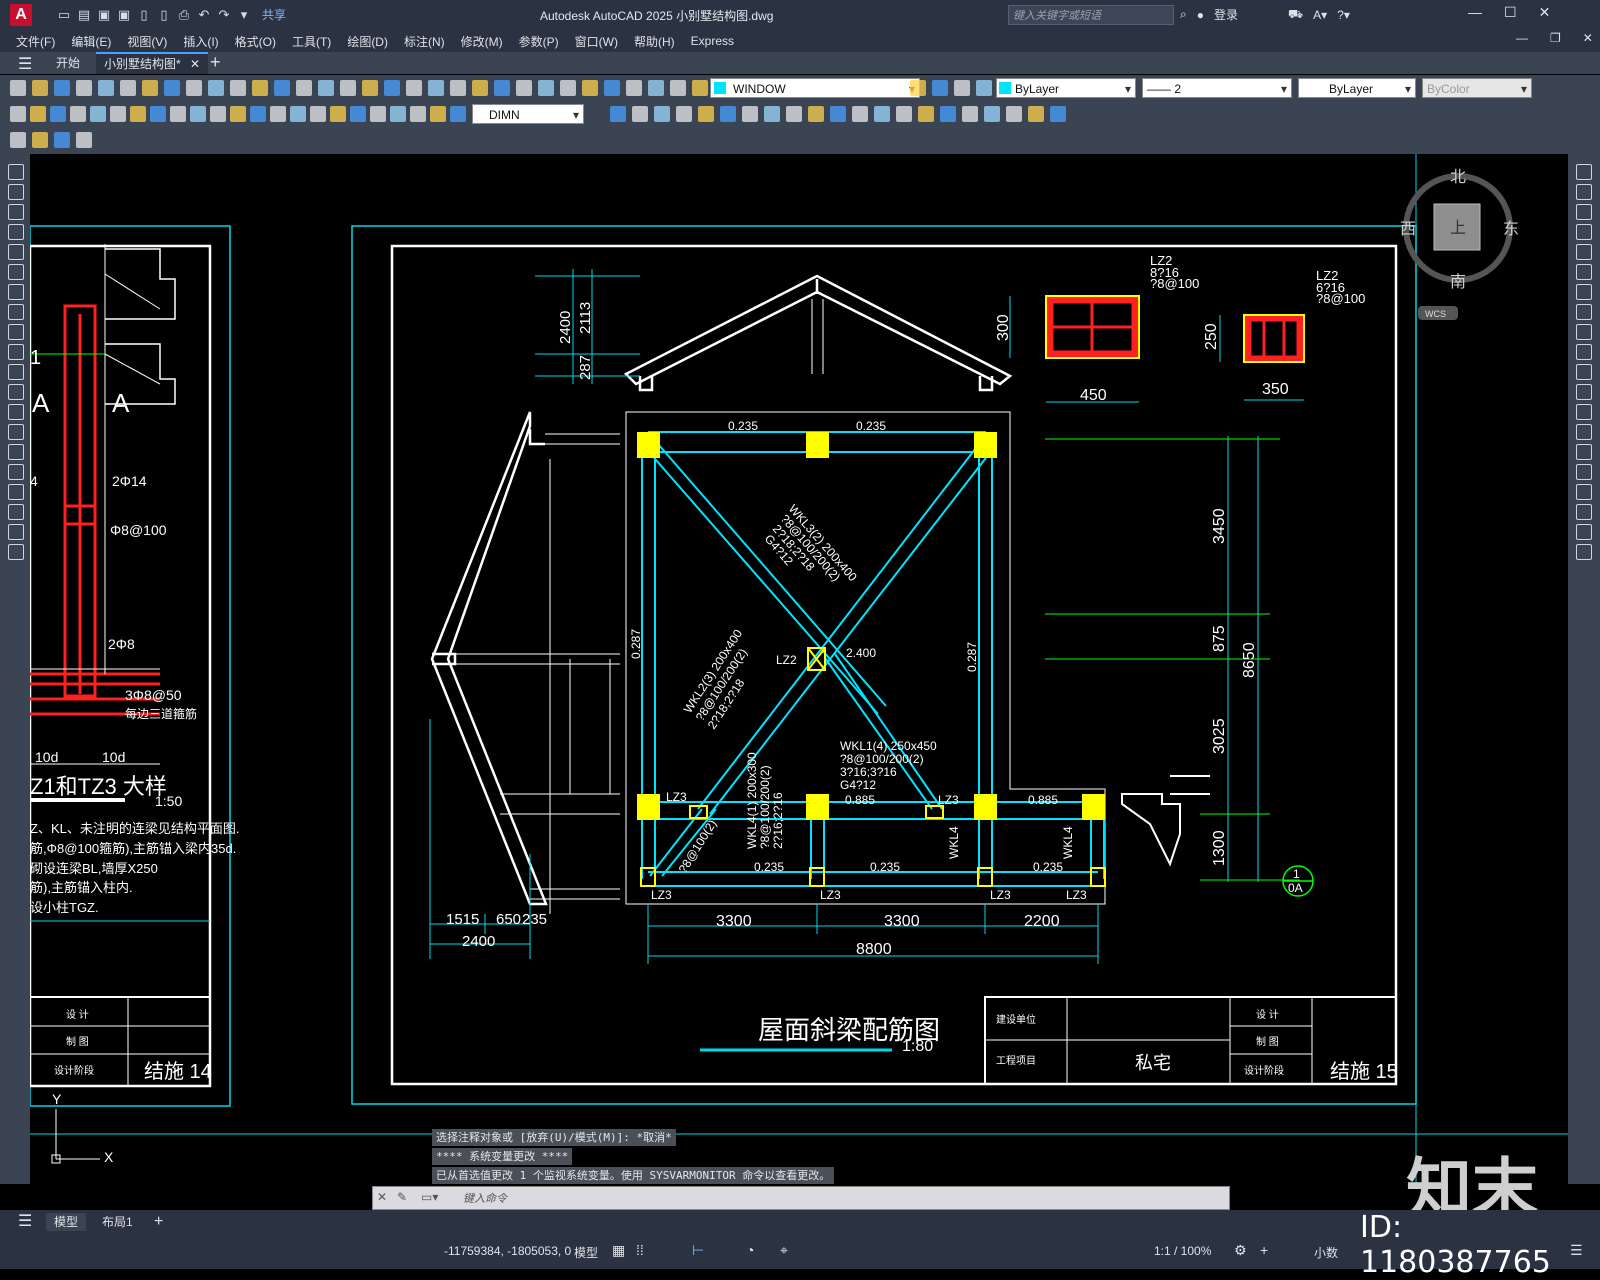  I want to click on viewcube-south: 南, so click(1458, 282).